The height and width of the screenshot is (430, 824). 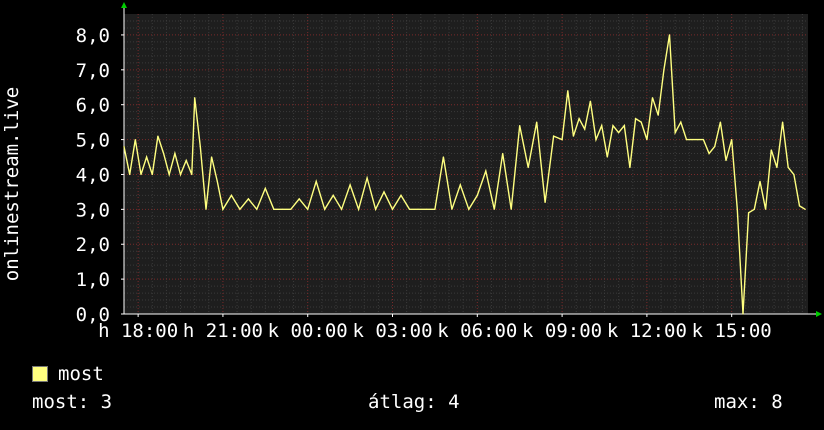 I want to click on x-tick-label: k 00:00, so click(x=308, y=331).